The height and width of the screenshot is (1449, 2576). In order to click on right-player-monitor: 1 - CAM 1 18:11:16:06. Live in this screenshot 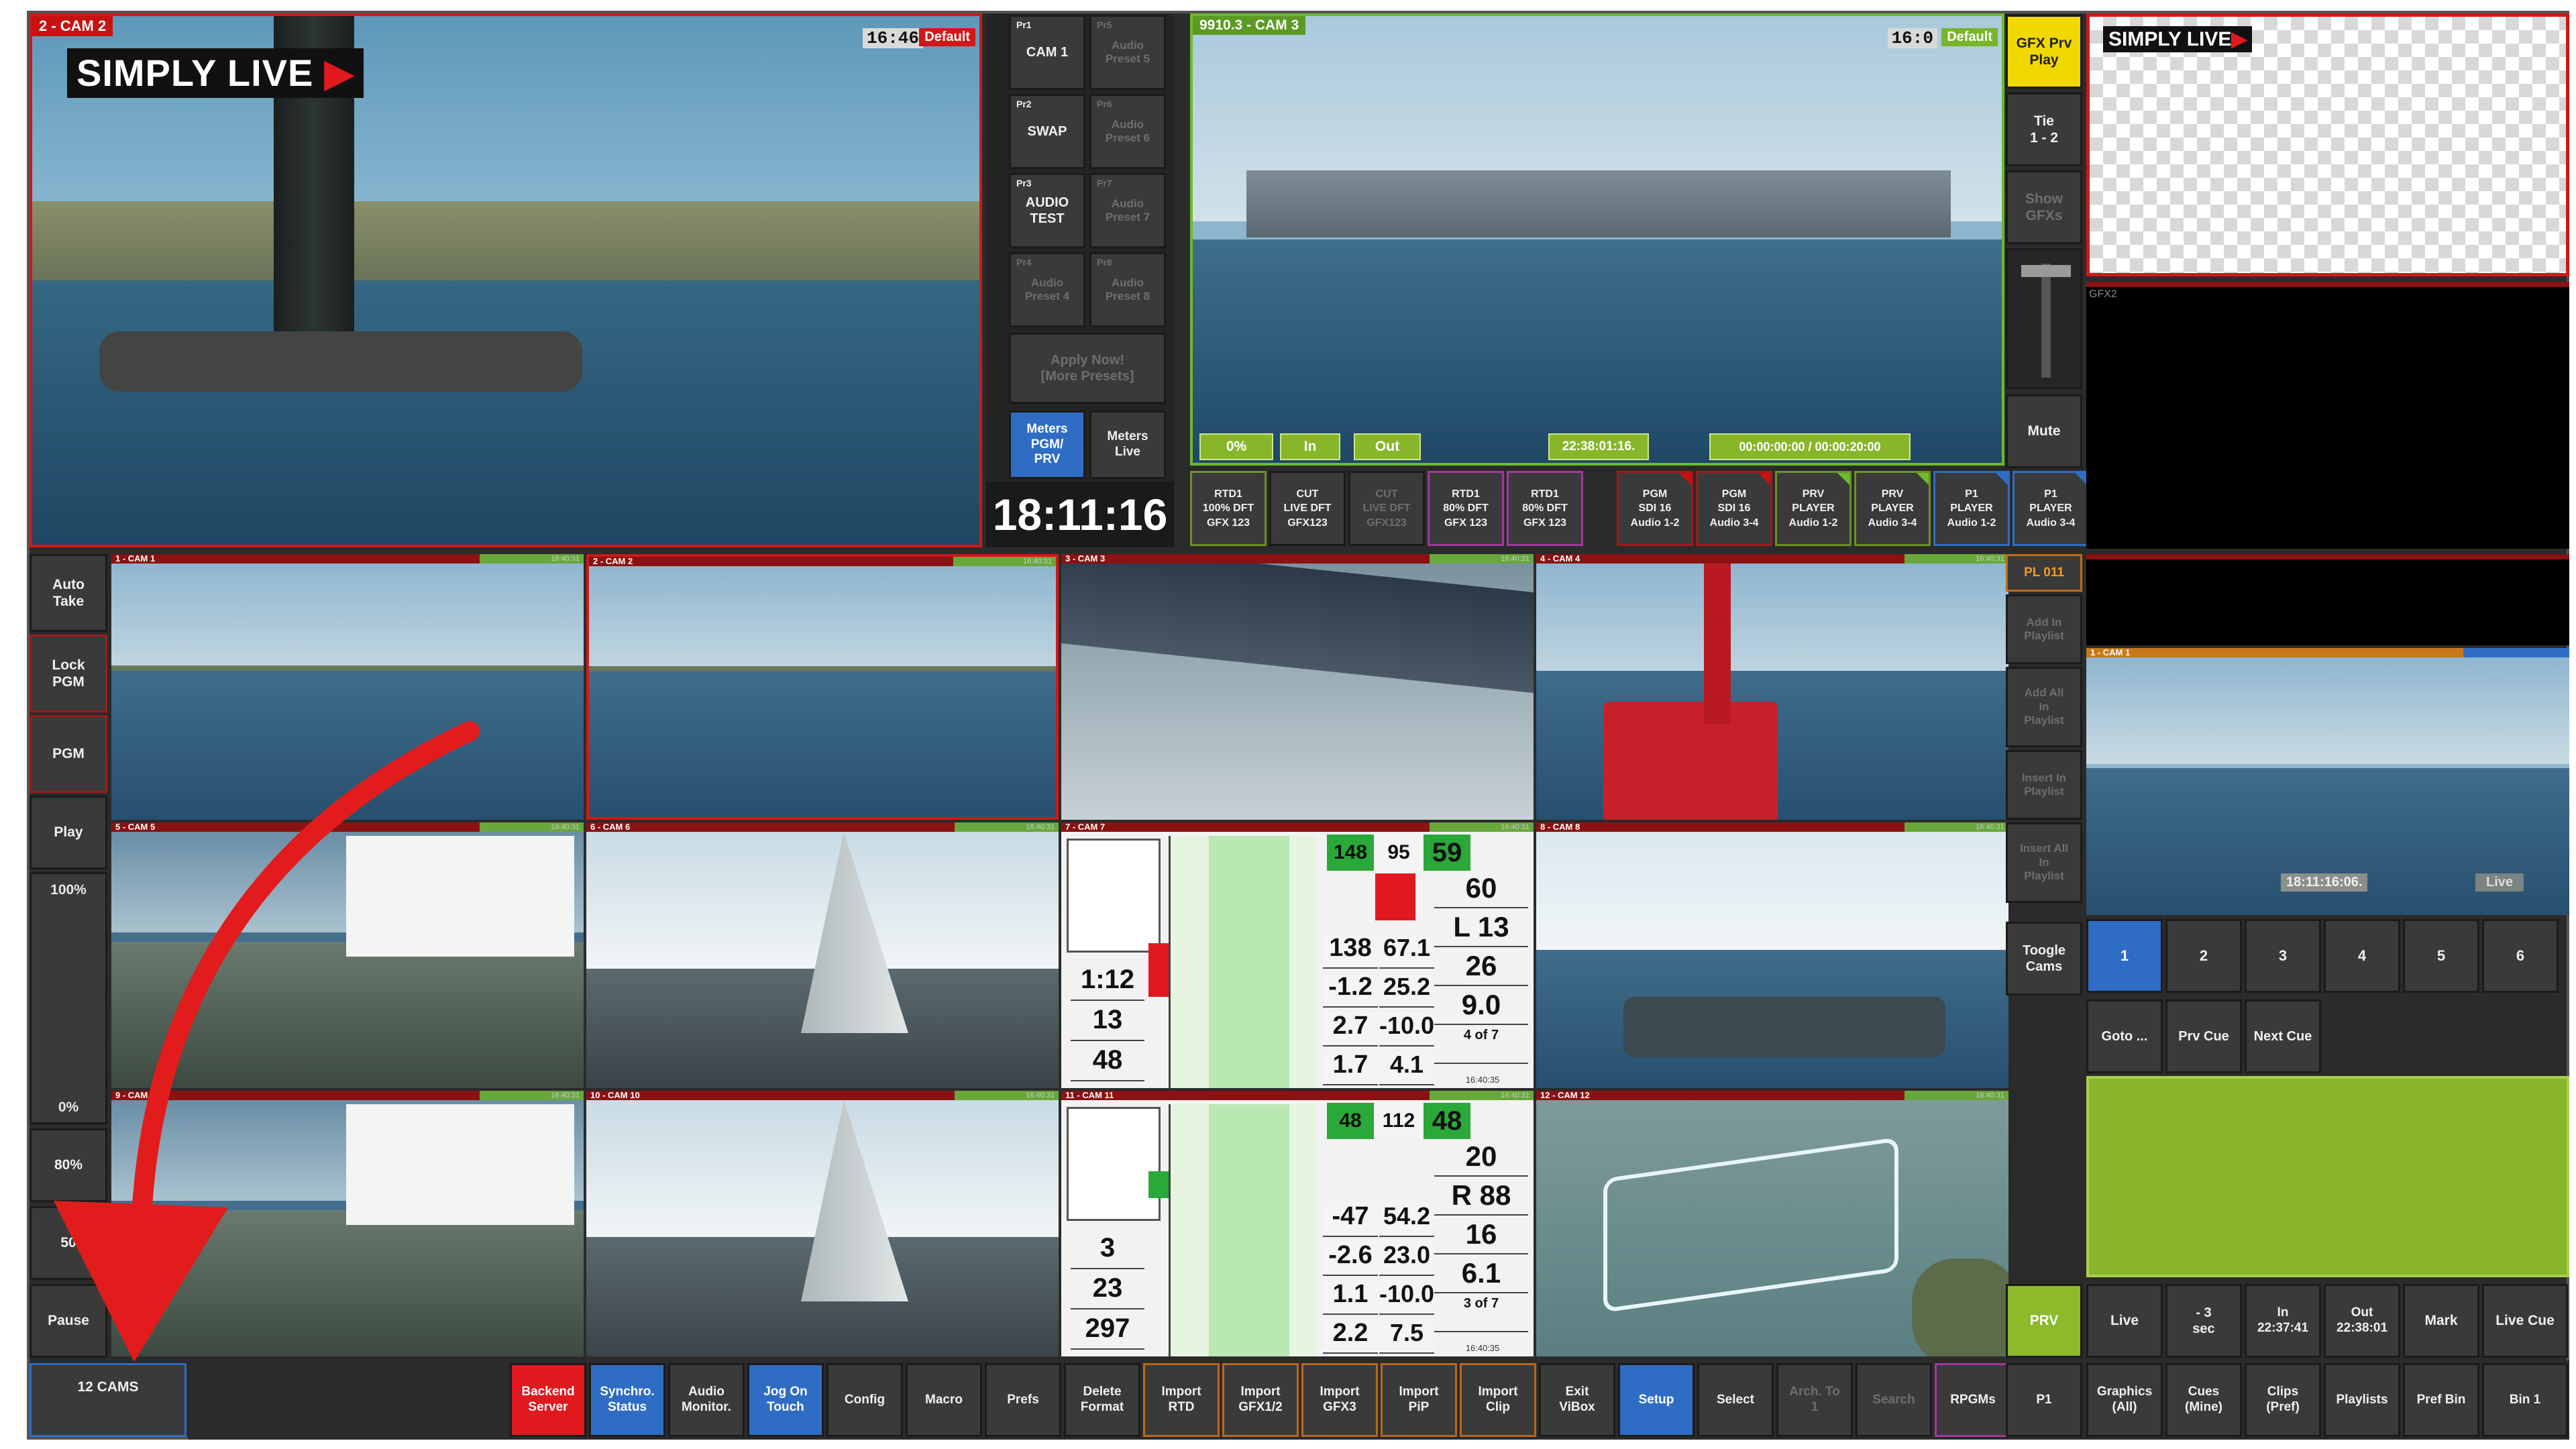, I will do `click(2327, 781)`.